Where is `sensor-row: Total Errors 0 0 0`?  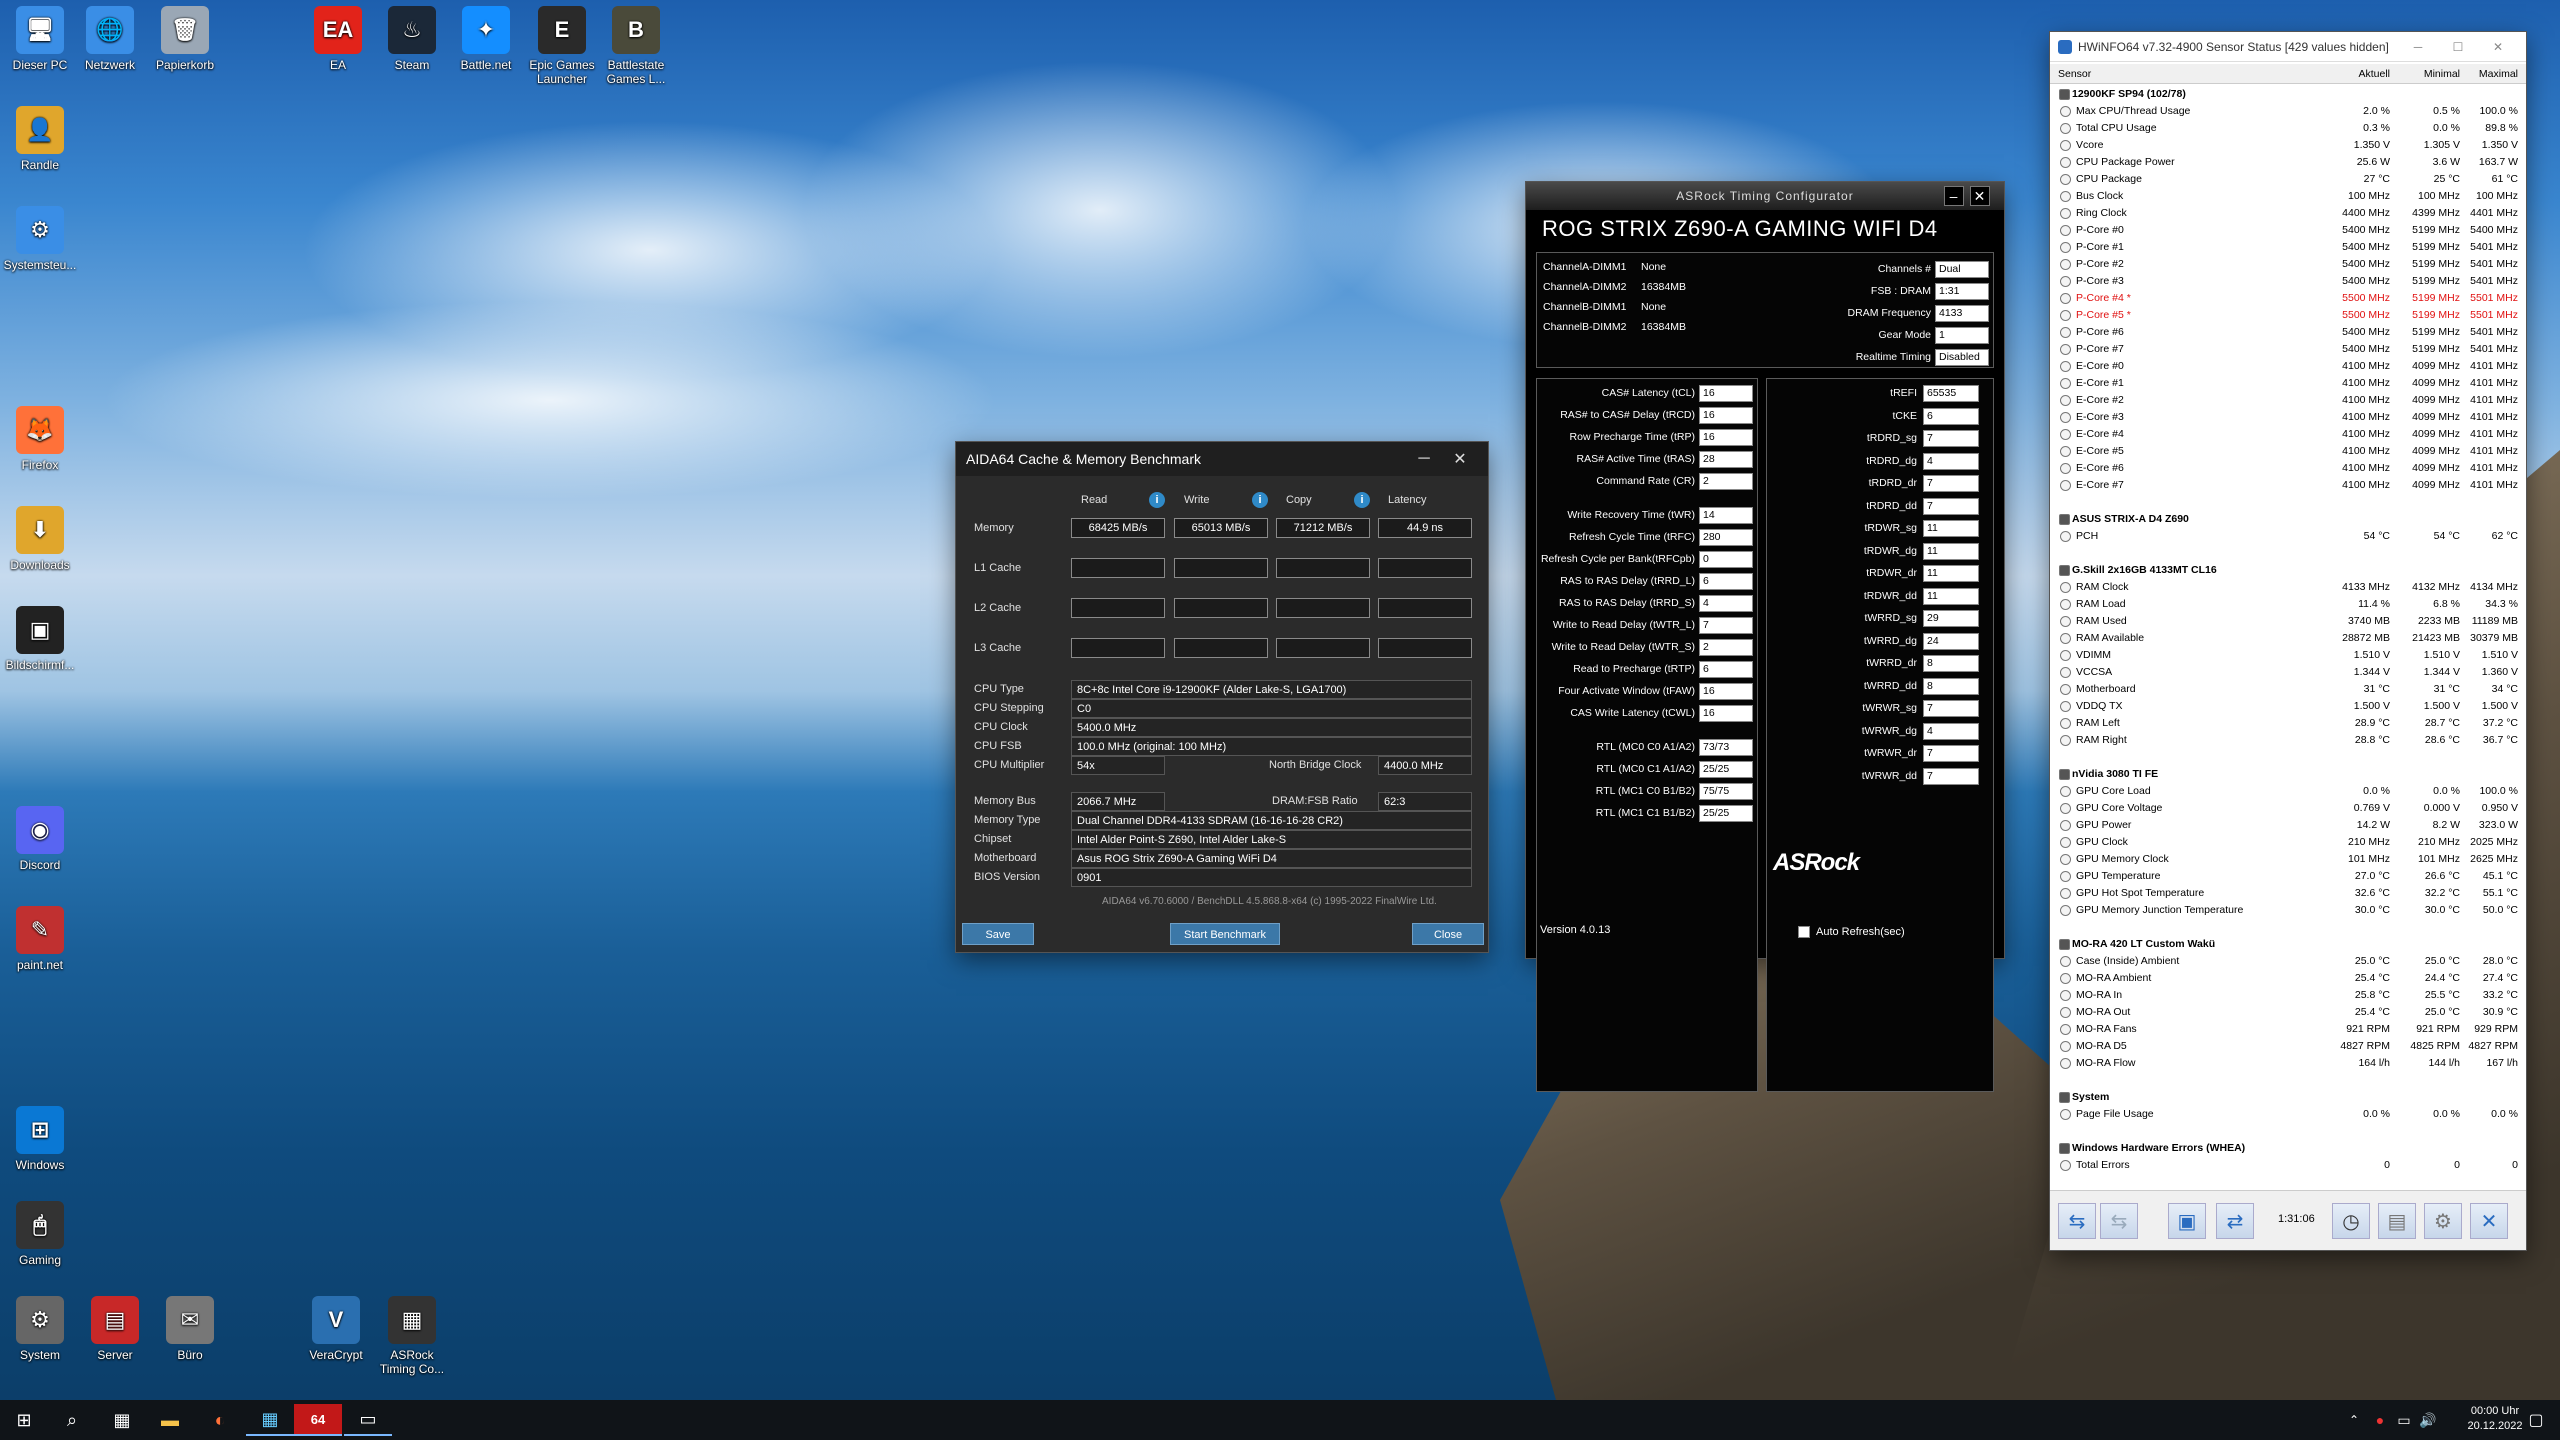
sensor-row: Total Errors 0 0 0 is located at coordinates (2288, 1165).